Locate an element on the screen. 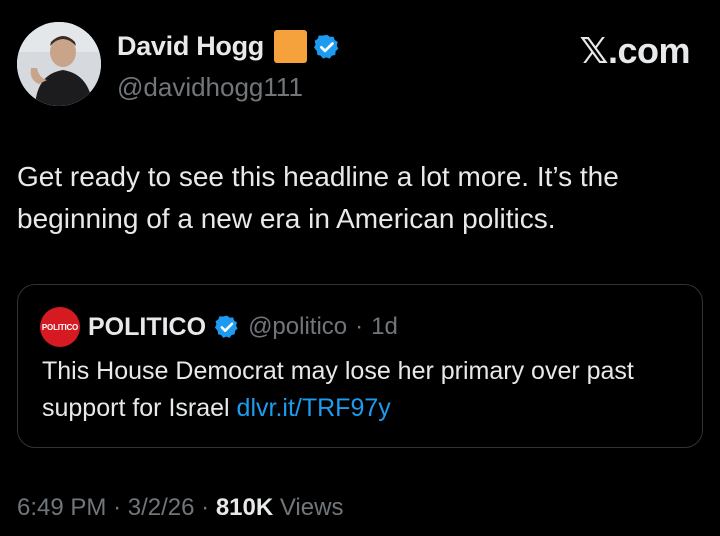 The height and width of the screenshot is (536, 720). quoted-tweet-header: POLITICO POLITICO @politico · 1d is located at coordinates (219, 327).